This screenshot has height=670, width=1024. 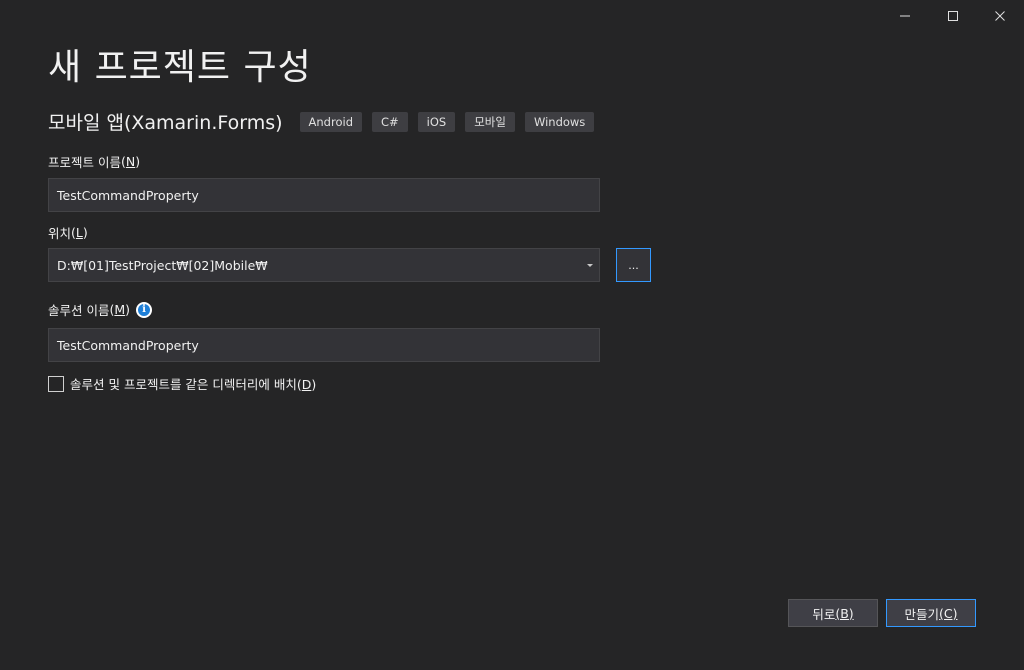 I want to click on minimize-icon, so click(x=905, y=16).